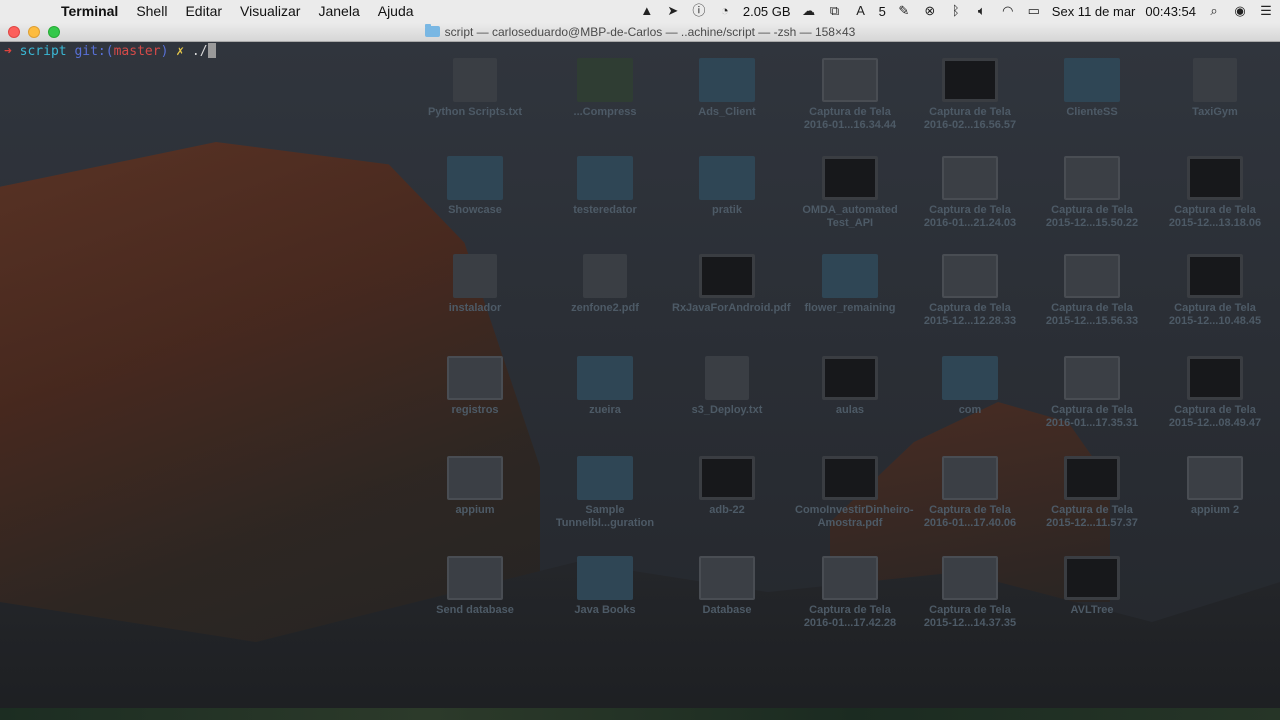  What do you see at coordinates (605, 516) in the screenshot?
I see `desktop-icon-label: Sample Tunnelbl...guration` at bounding box center [605, 516].